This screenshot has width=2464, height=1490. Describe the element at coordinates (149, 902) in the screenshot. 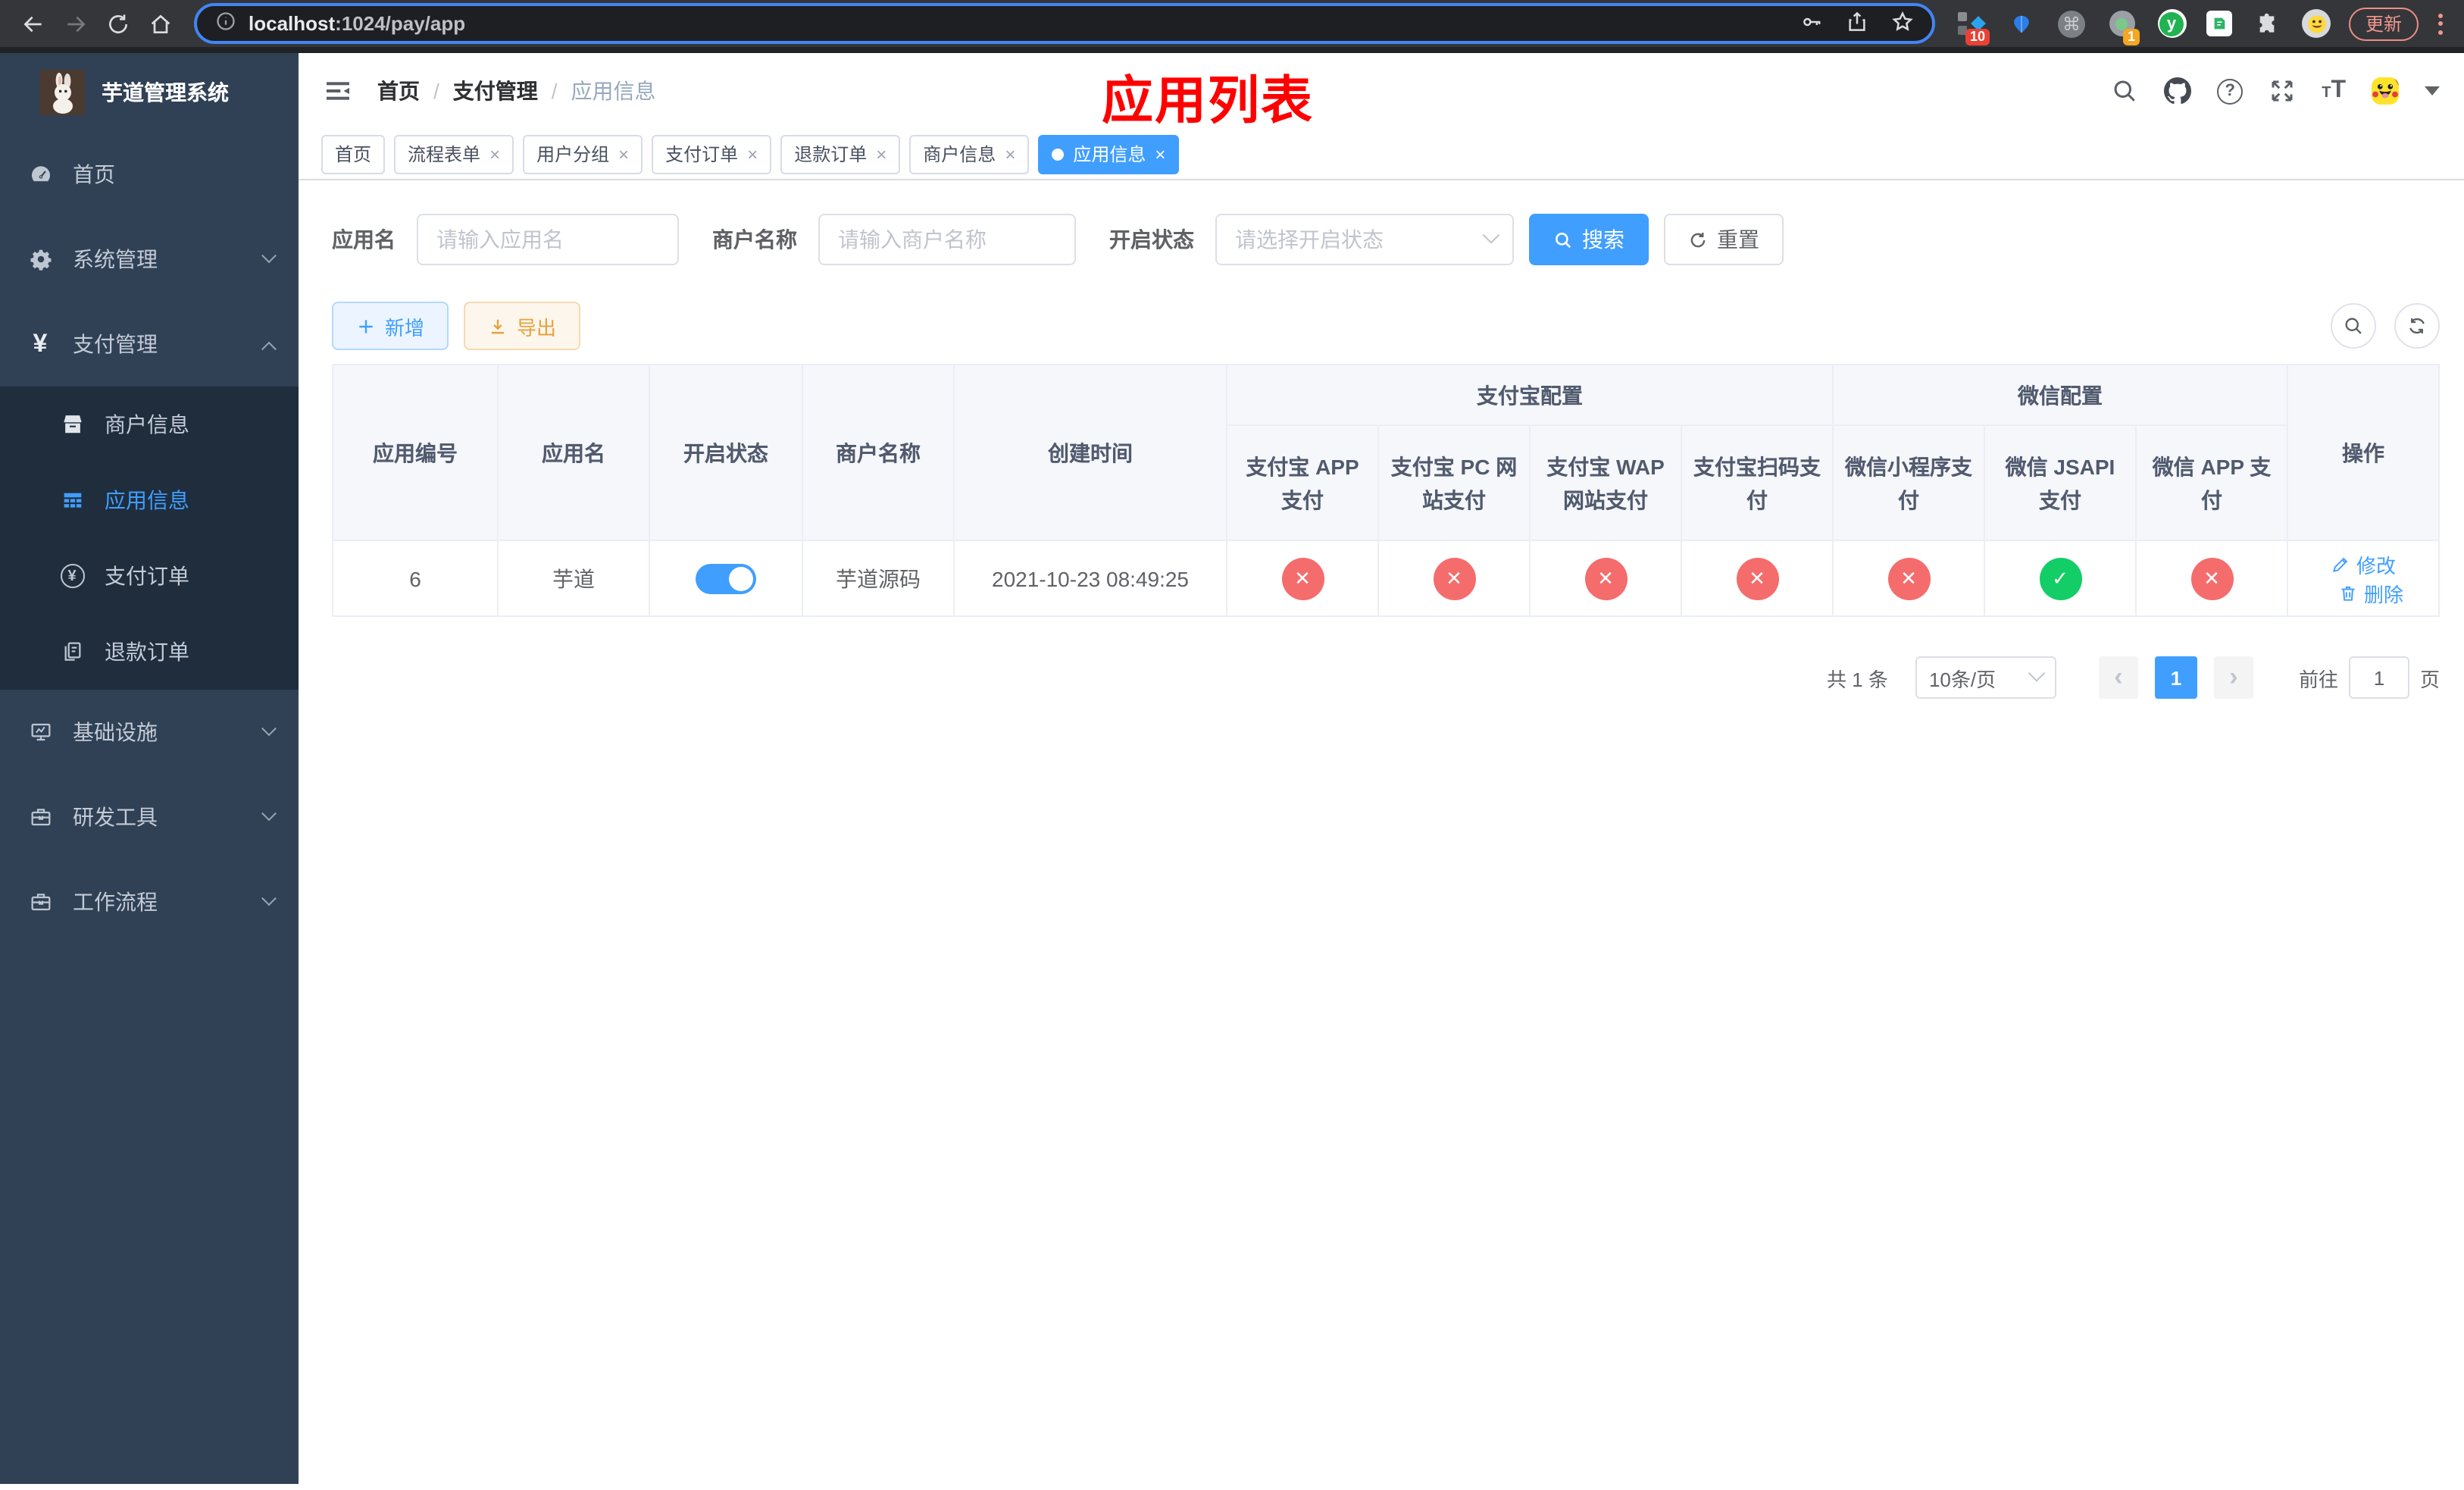

I see `sidebar-item-workflow: 工作流程` at that location.